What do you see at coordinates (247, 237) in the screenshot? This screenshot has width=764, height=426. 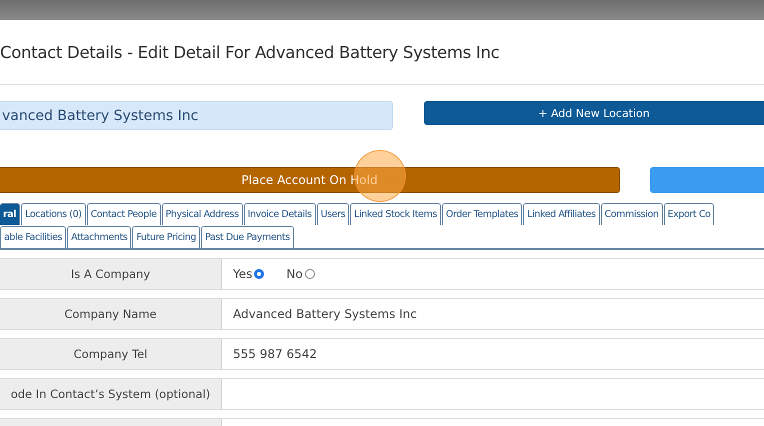 I see `tab: Past Due Payments` at bounding box center [247, 237].